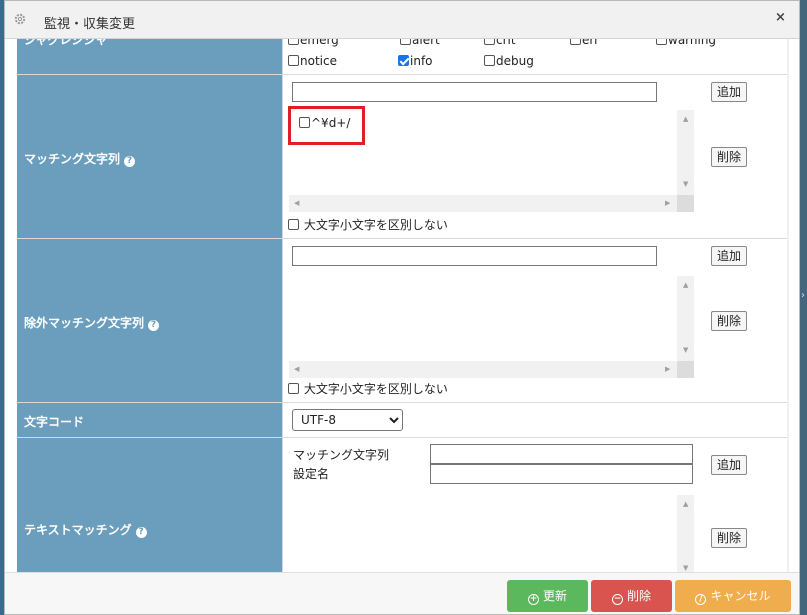  Describe the element at coordinates (150, 505) in the screenshot. I see `text-matching-label-cell: テキストマッチング?` at that location.